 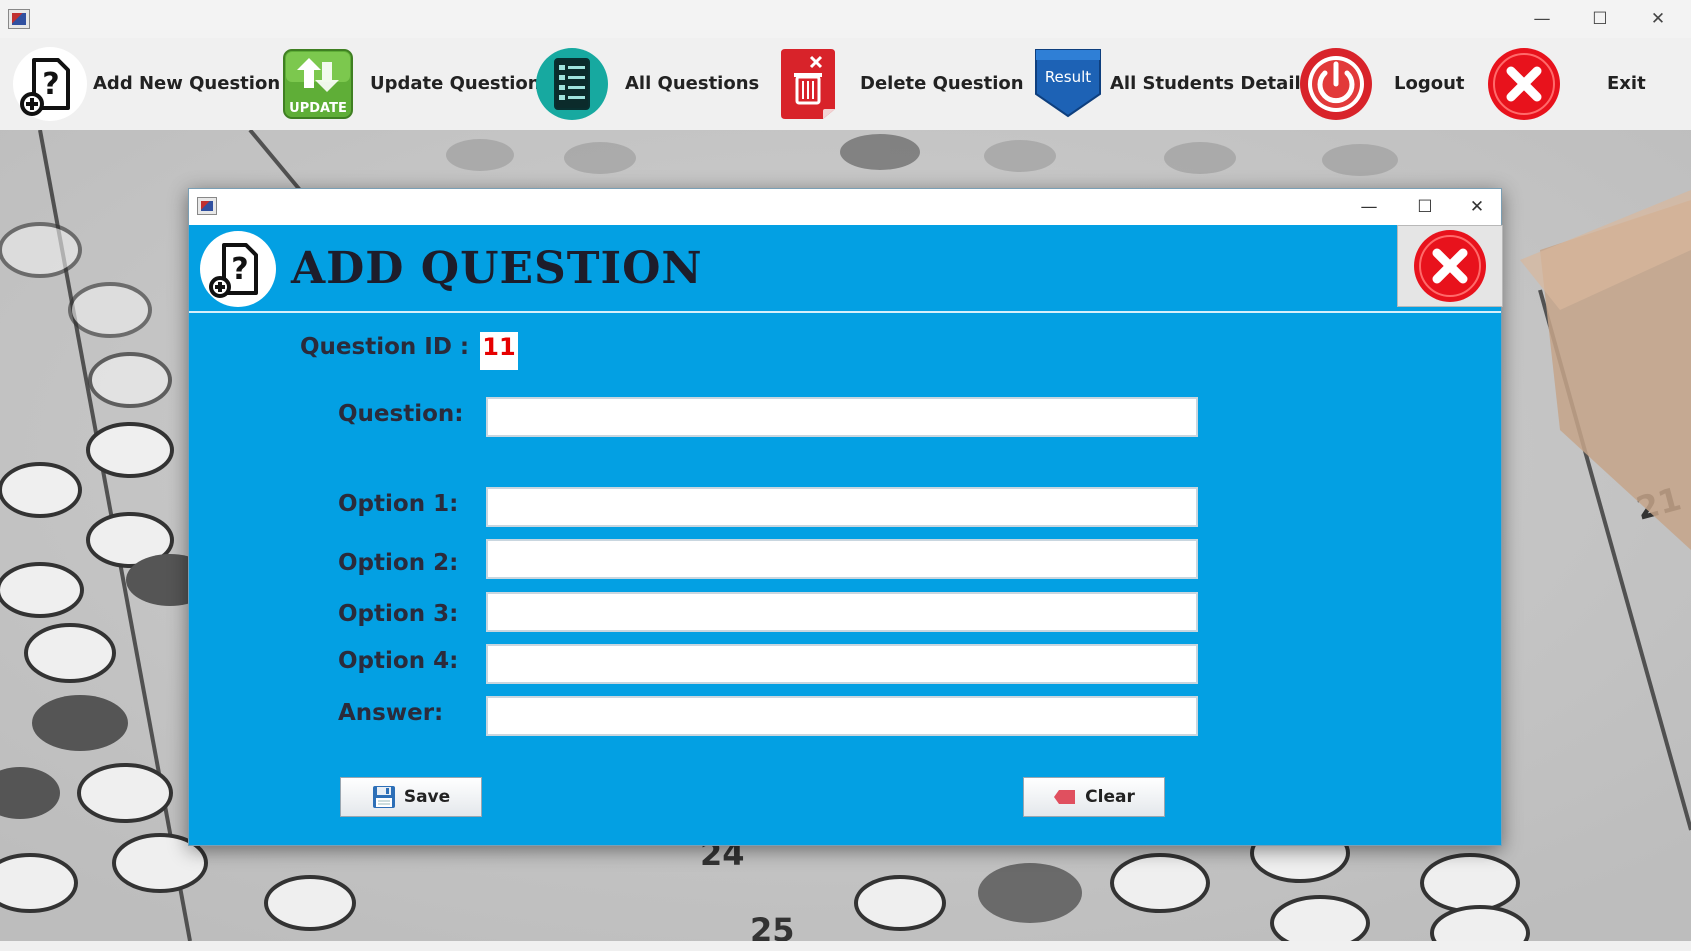 What do you see at coordinates (383, 797) in the screenshot?
I see `floppy-disk-icon` at bounding box center [383, 797].